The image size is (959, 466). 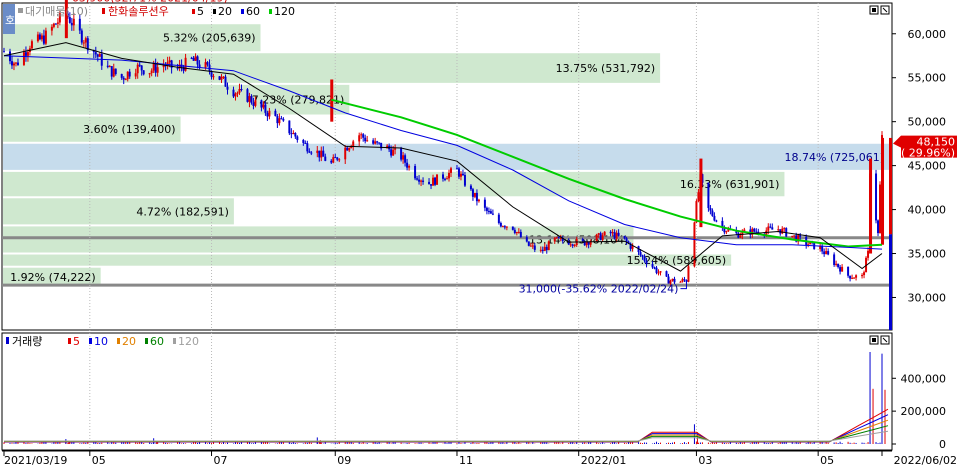 I want to click on current-price-change: ( 29.96%), so click(x=928, y=153).